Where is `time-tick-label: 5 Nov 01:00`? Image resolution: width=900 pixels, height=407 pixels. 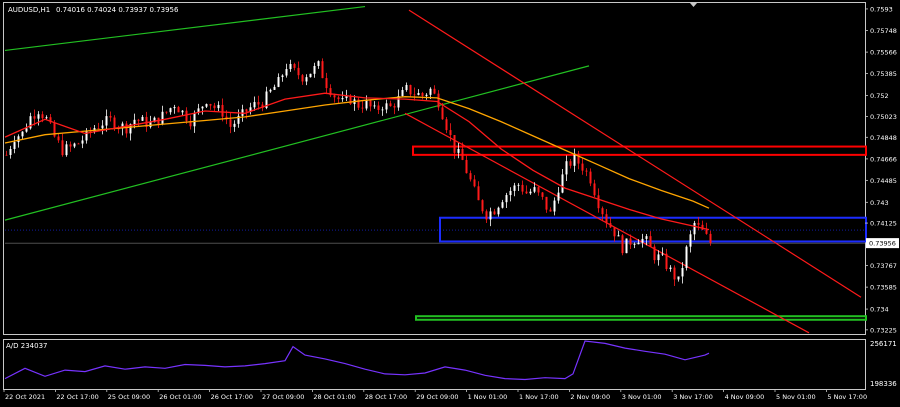 time-tick-label: 5 Nov 01:00 is located at coordinates (796, 397).